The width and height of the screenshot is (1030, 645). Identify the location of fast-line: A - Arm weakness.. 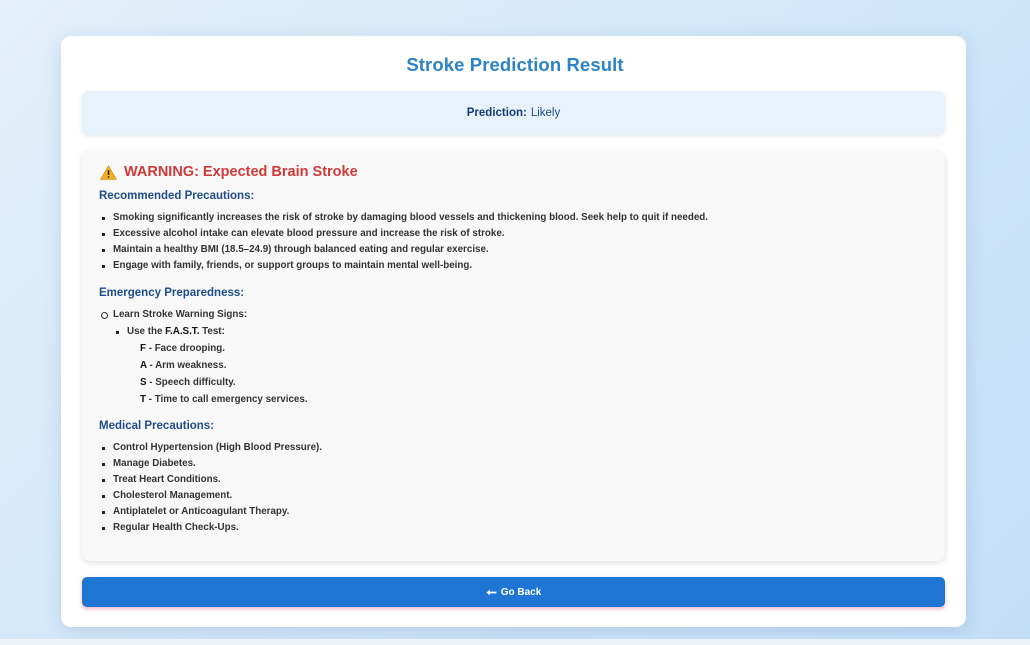
(183, 365).